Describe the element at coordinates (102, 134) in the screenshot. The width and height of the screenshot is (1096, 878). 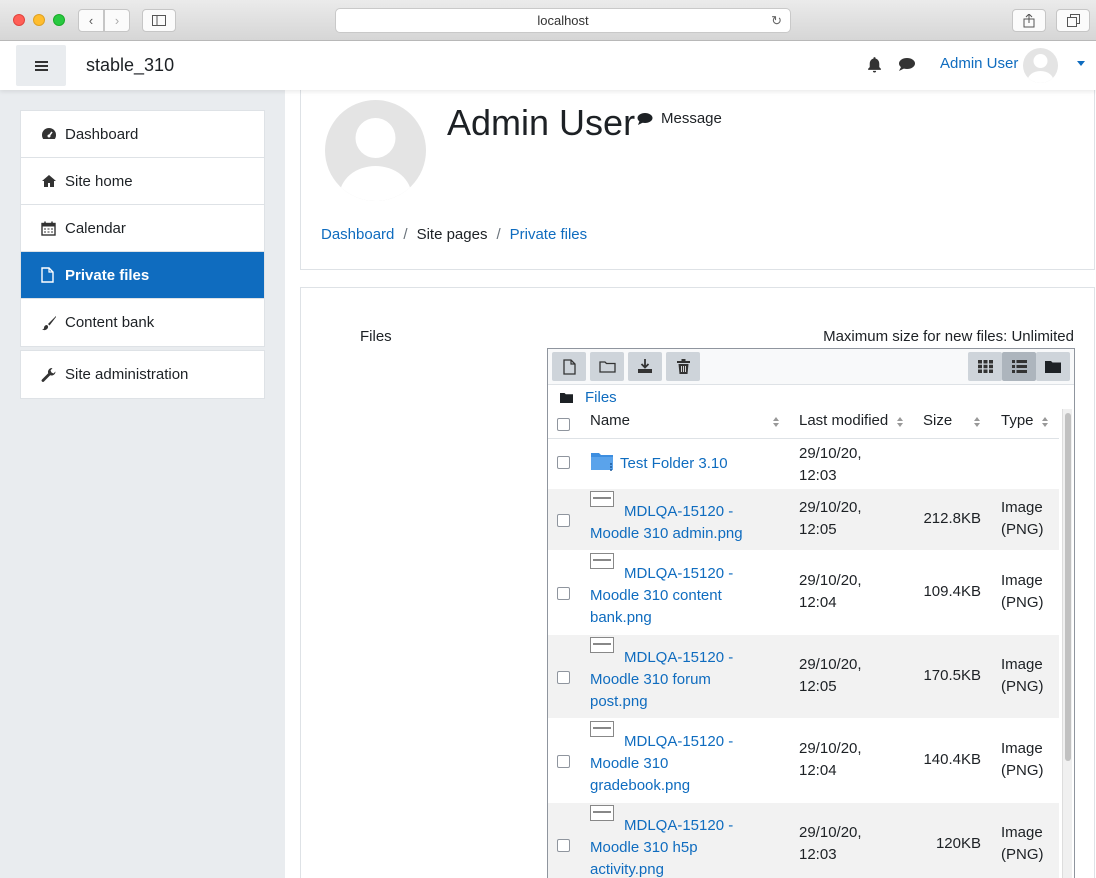
I see `nav-item-label: Dashboard` at that location.